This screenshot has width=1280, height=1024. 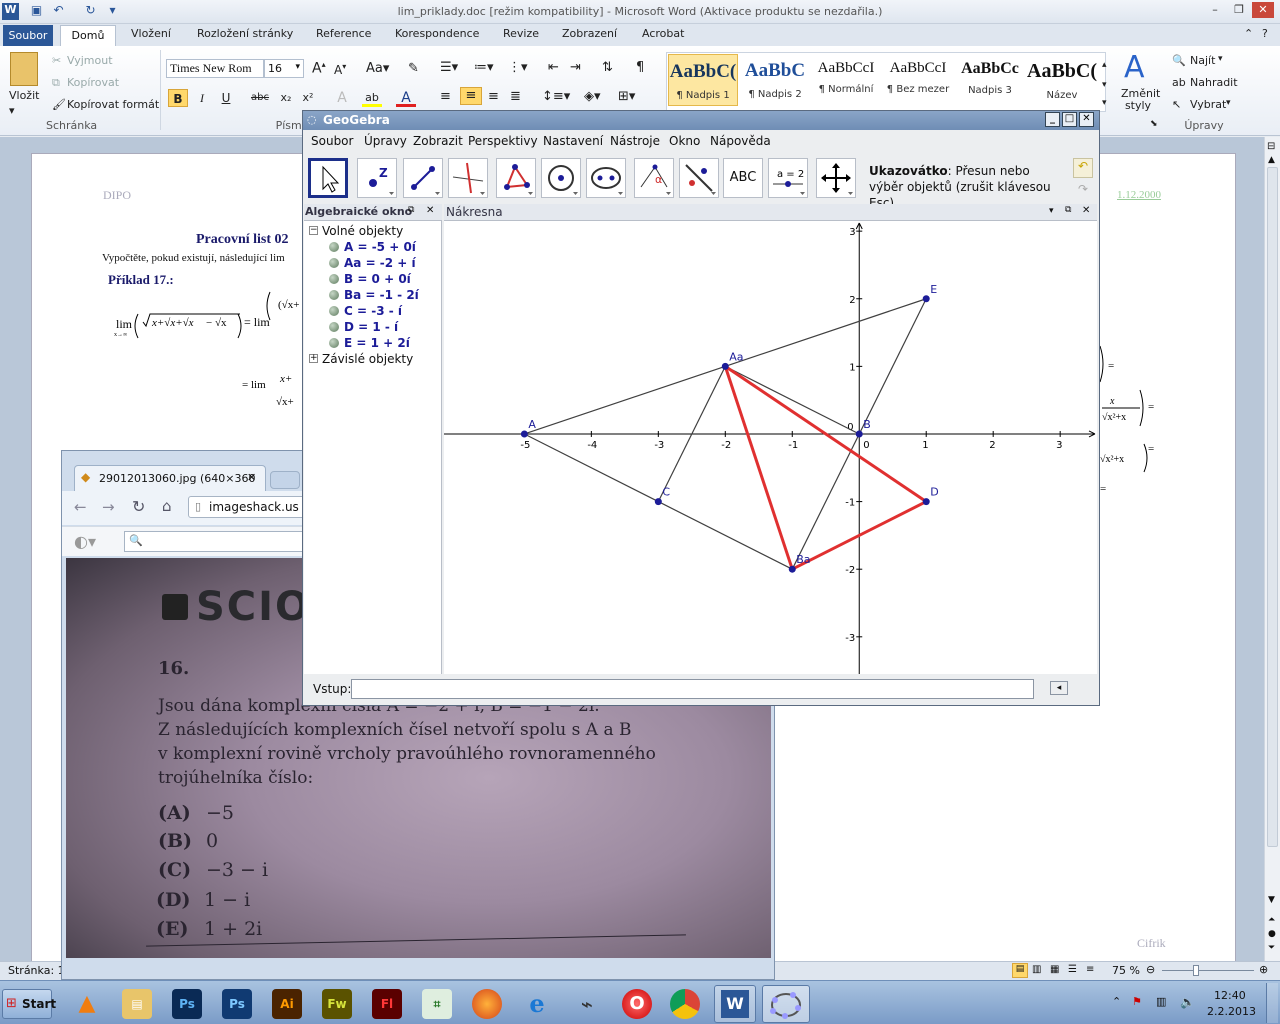 What do you see at coordinates (740, 141) in the screenshot?
I see `gg-menu-napoveda: Nápověda` at bounding box center [740, 141].